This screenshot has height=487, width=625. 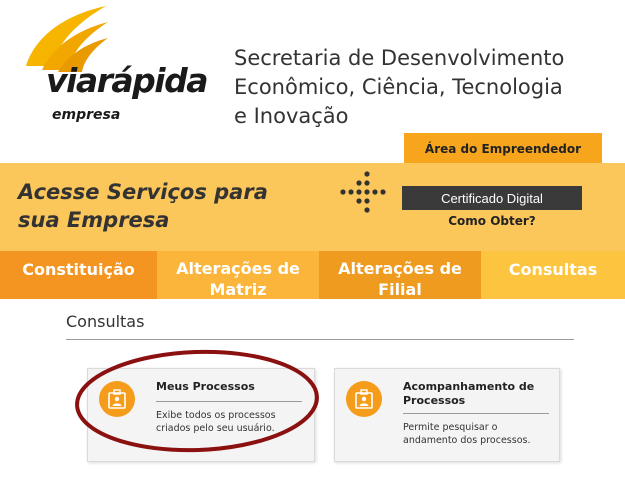 I want to click on card-description-line-2: criados pelo seu usuário., so click(x=215, y=428).